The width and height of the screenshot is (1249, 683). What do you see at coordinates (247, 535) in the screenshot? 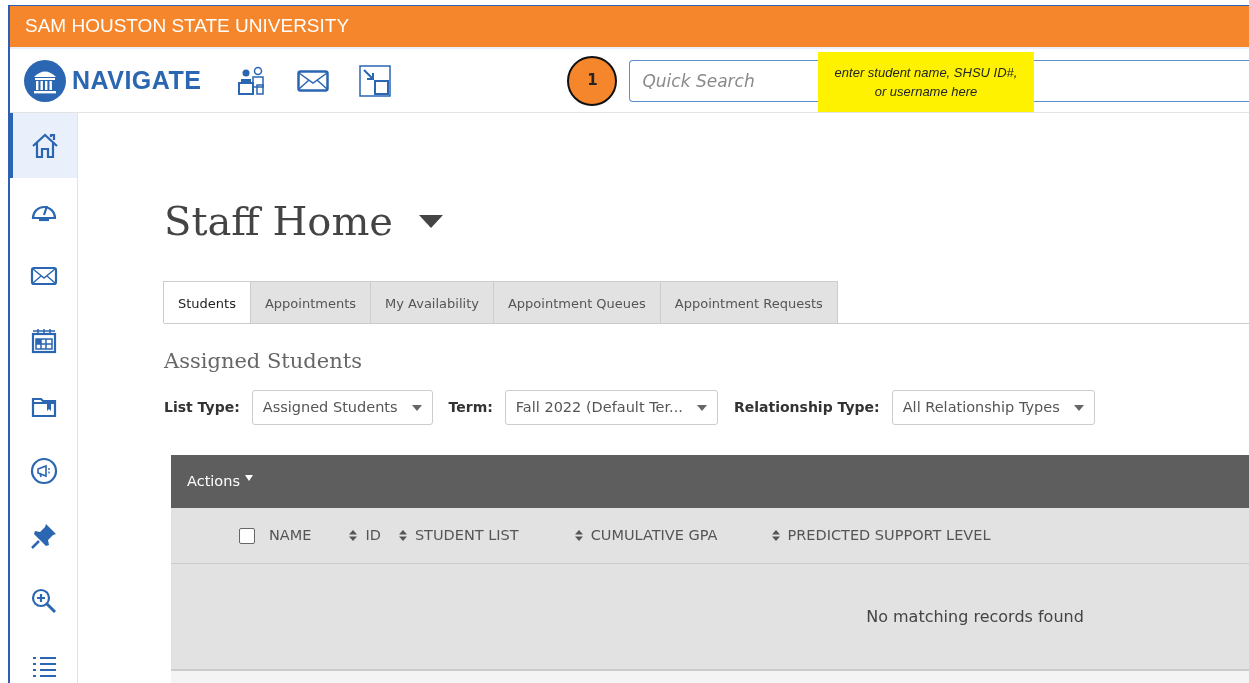
I see `select-all-checkbox` at bounding box center [247, 535].